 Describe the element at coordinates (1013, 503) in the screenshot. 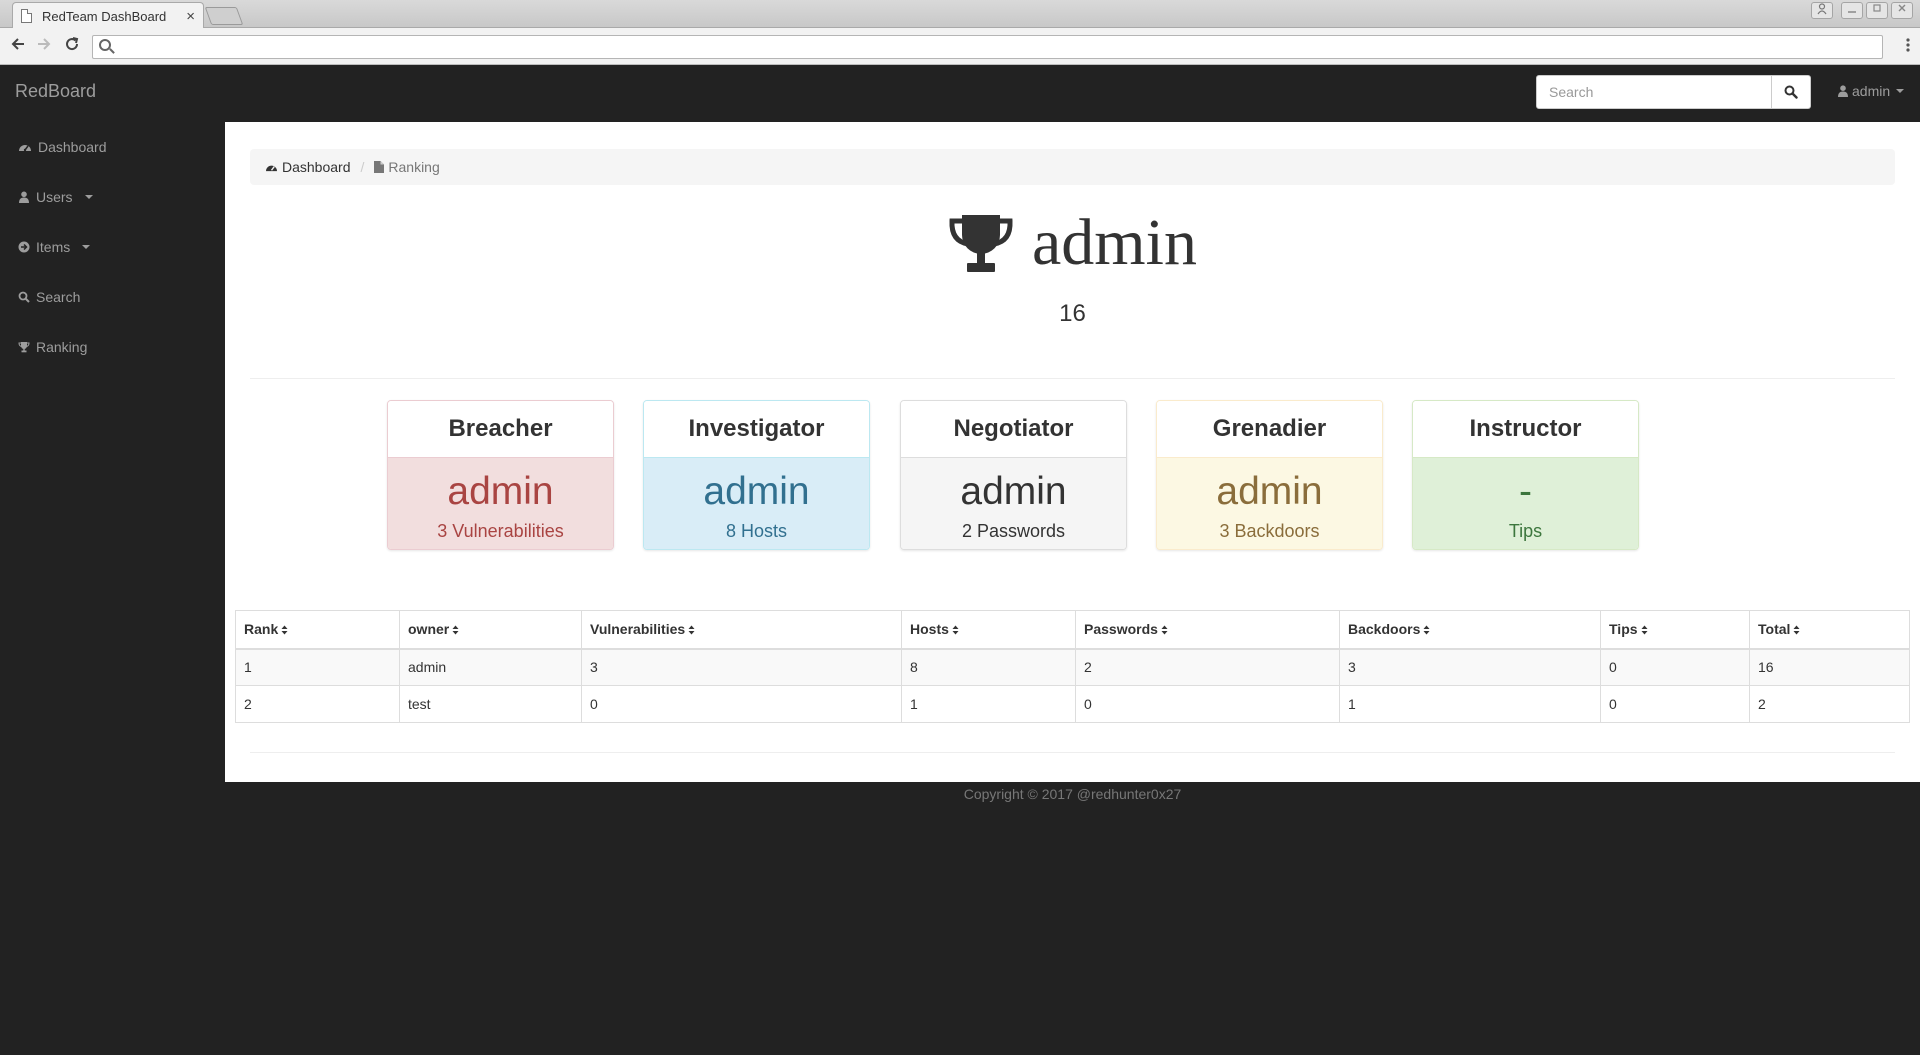

I see `card-body: admin 2 Passwords` at that location.